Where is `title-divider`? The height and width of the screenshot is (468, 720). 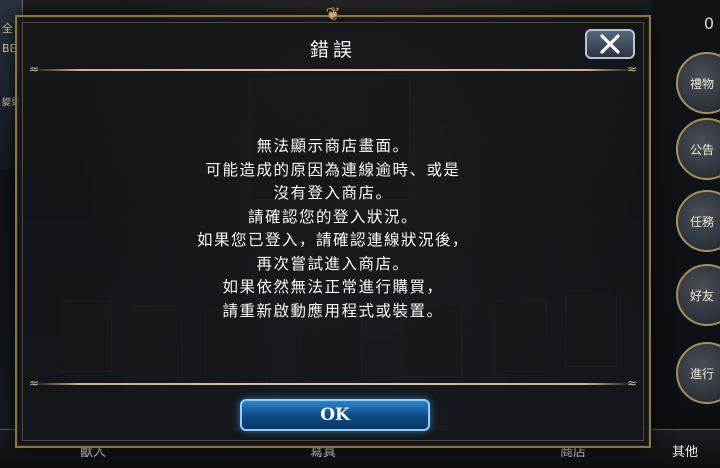
title-divider is located at coordinates (333, 70).